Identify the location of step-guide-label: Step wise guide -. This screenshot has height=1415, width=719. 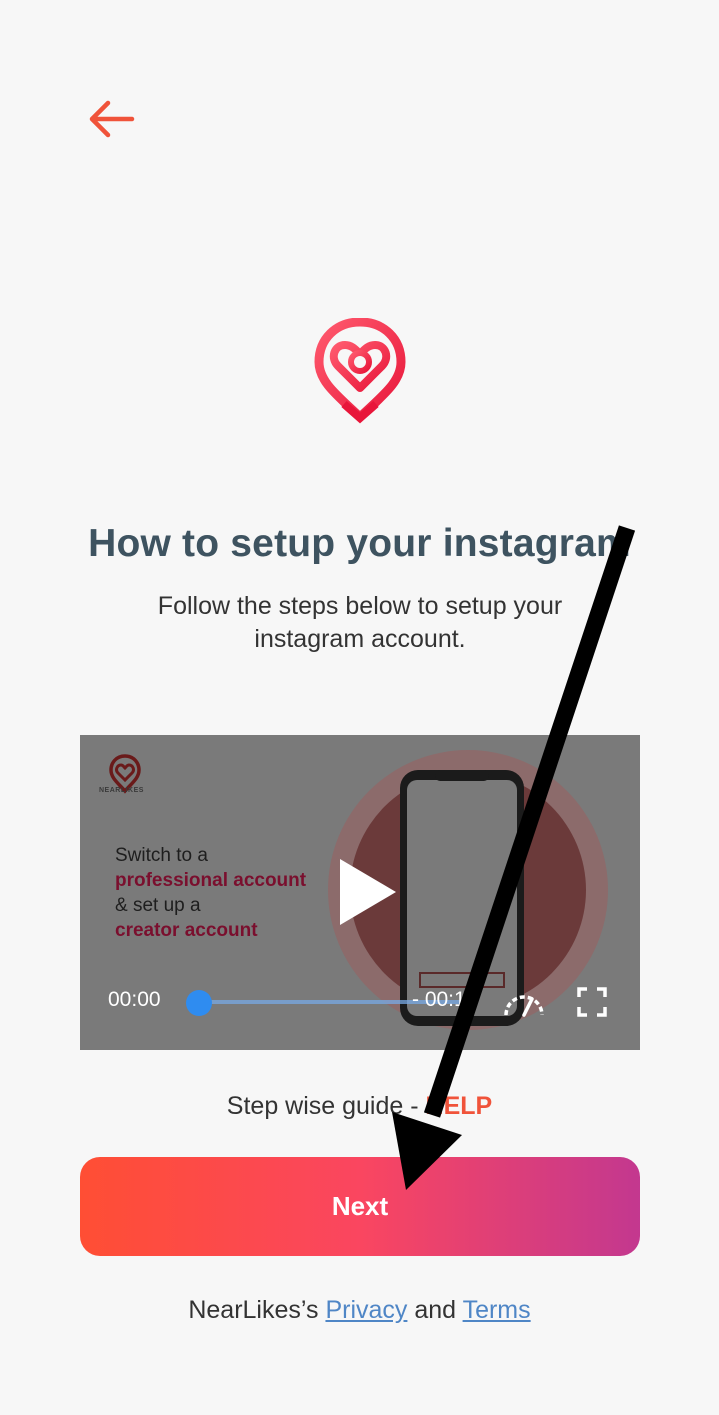
(326, 1106).